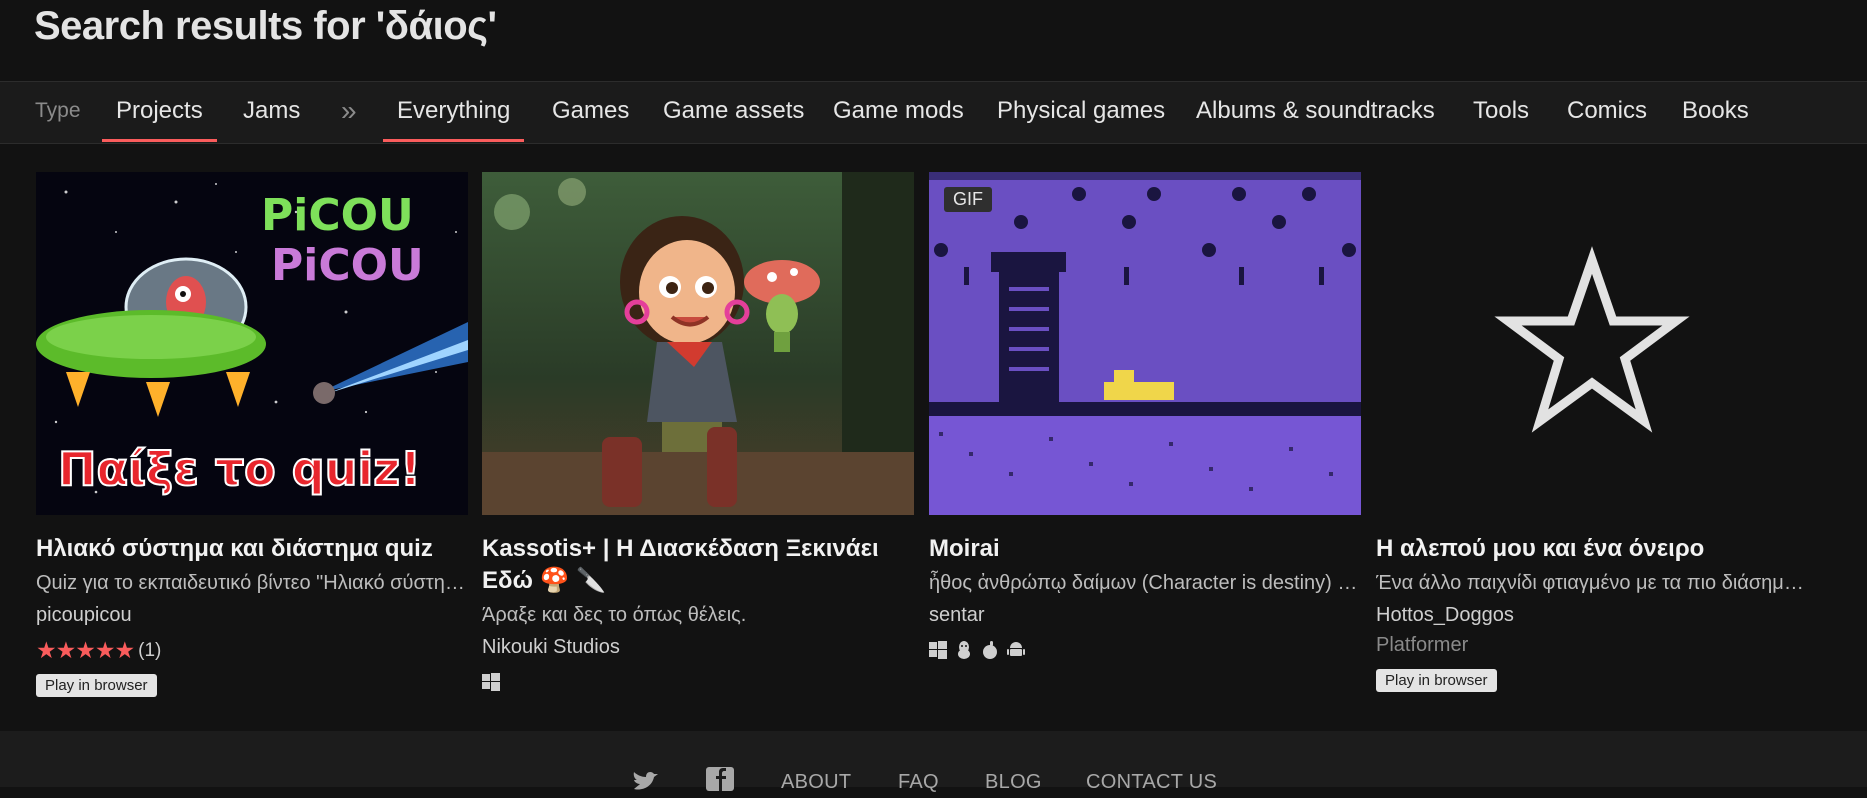  What do you see at coordinates (1081, 111) in the screenshot?
I see `tab-physical-games: Physical games` at bounding box center [1081, 111].